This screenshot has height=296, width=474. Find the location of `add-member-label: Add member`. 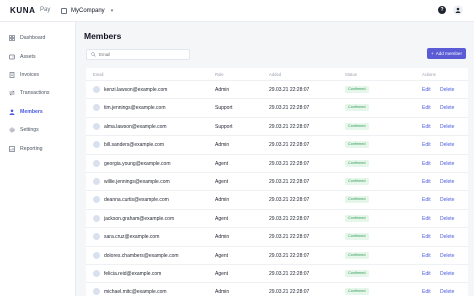

add-member-label: Add member is located at coordinates (448, 53).